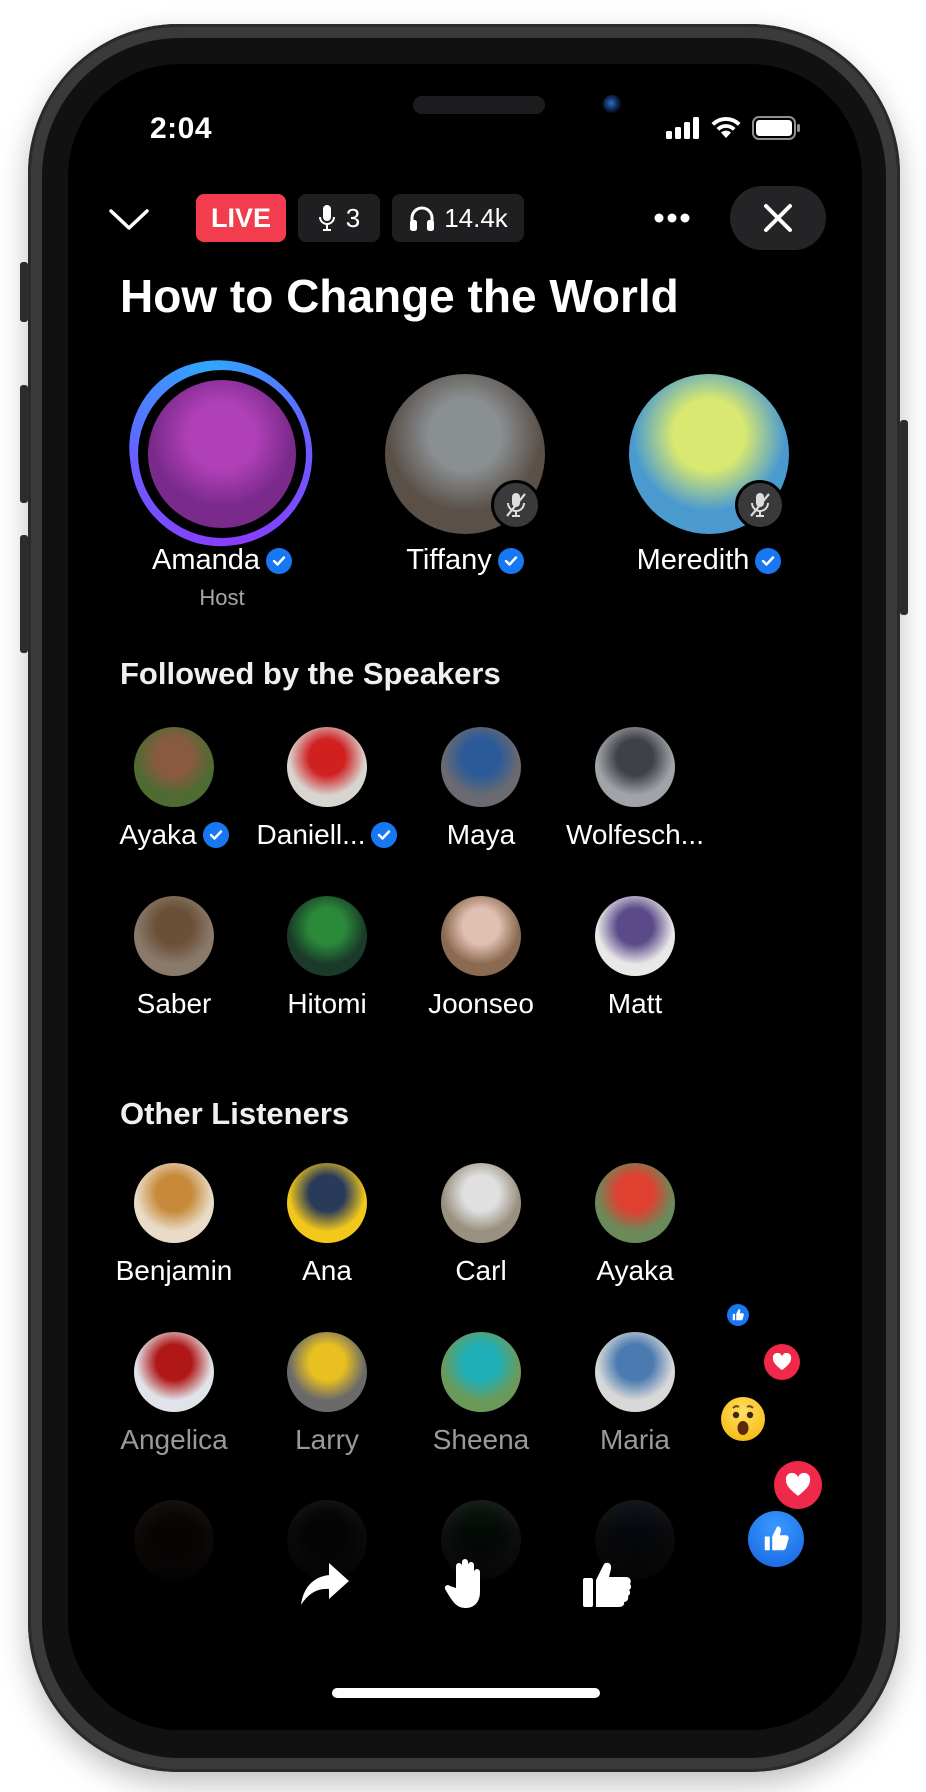  I want to click on wow-emoji-icon, so click(743, 1420).